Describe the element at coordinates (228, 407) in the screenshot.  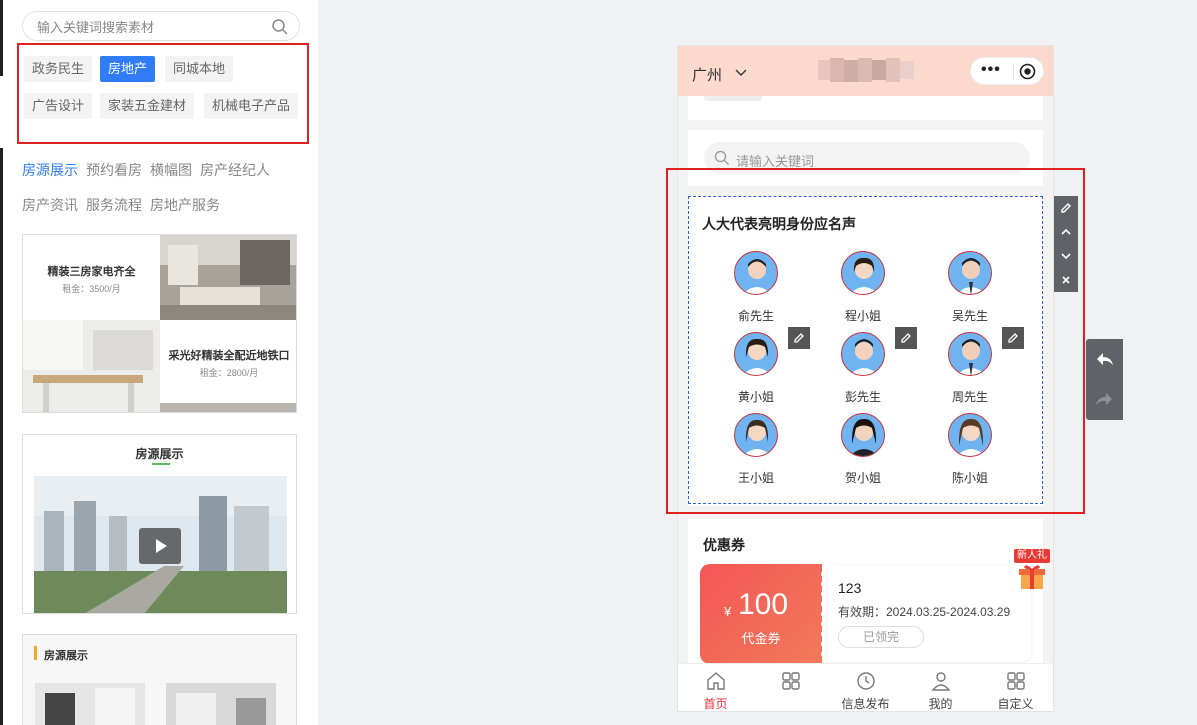
I see `room-photo-strip` at that location.